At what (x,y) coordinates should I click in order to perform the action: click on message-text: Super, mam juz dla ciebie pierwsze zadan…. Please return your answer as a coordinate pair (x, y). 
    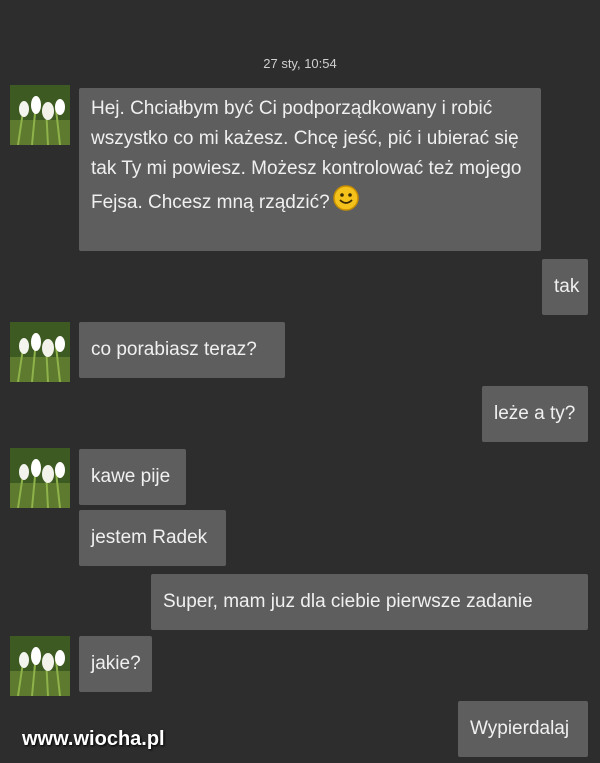
    Looking at the image, I should click on (348, 601).